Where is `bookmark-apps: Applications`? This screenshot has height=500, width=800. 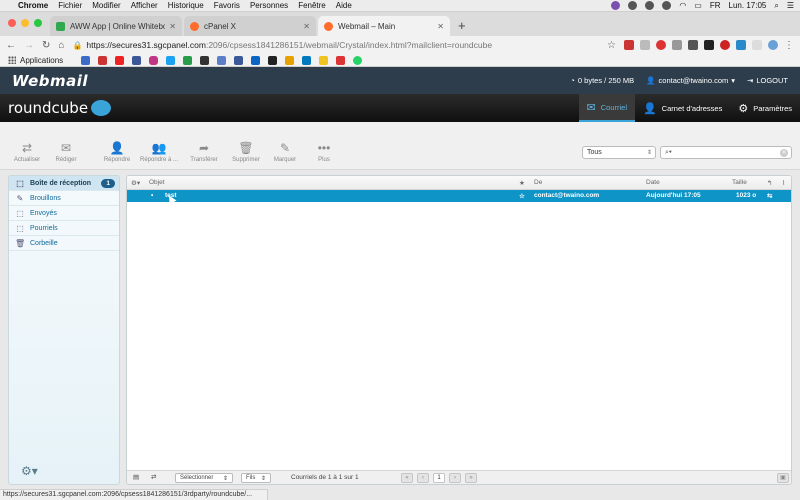
bookmark-apps: Applications is located at coordinates (35, 60).